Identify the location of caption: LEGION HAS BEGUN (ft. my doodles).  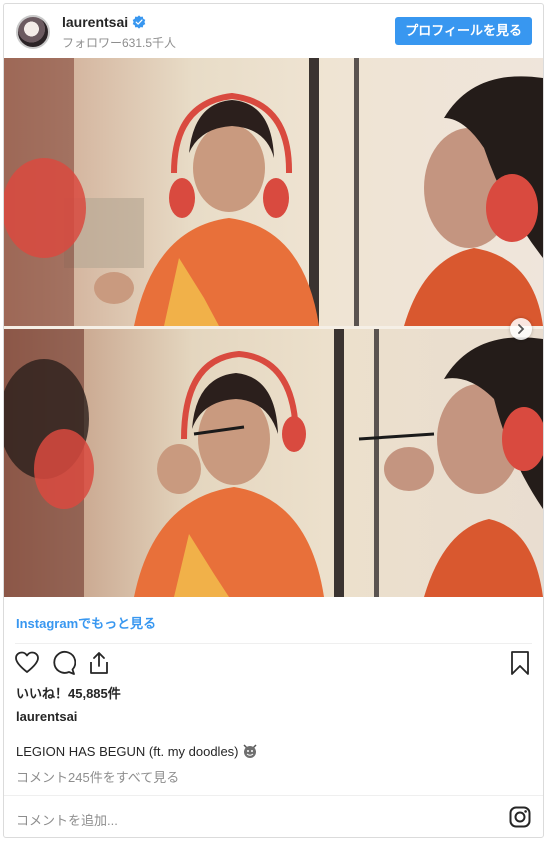
(137, 751).